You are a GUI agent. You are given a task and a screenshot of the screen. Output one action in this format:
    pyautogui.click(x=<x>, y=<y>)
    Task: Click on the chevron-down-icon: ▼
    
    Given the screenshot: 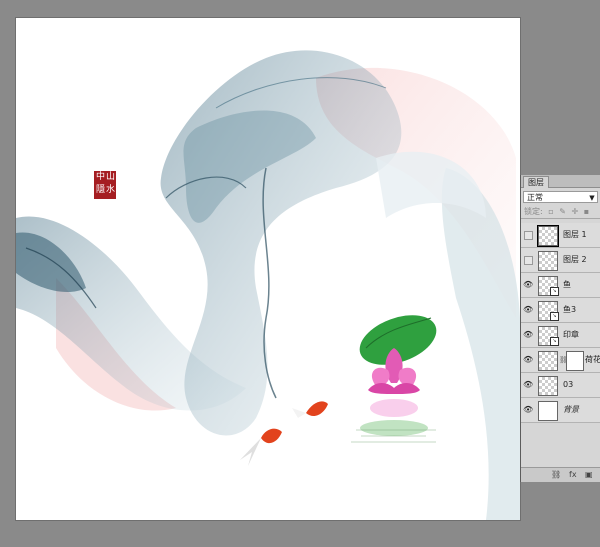 What is the action you would take?
    pyautogui.click(x=592, y=198)
    